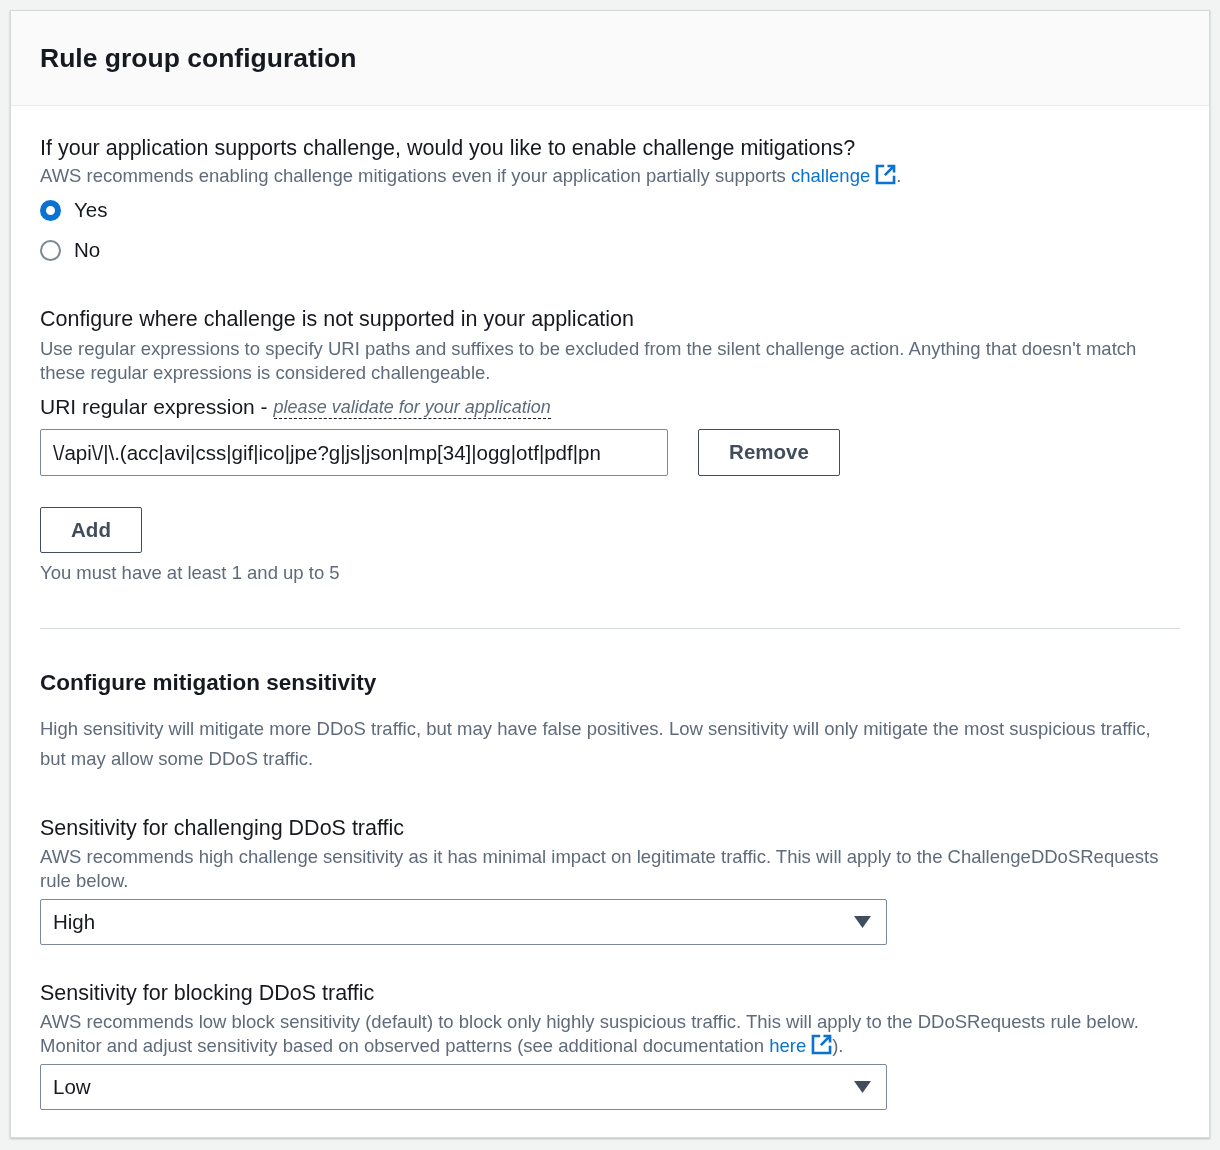 This screenshot has height=1150, width=1220. Describe the element at coordinates (87, 250) in the screenshot. I see `radio-label: No` at that location.